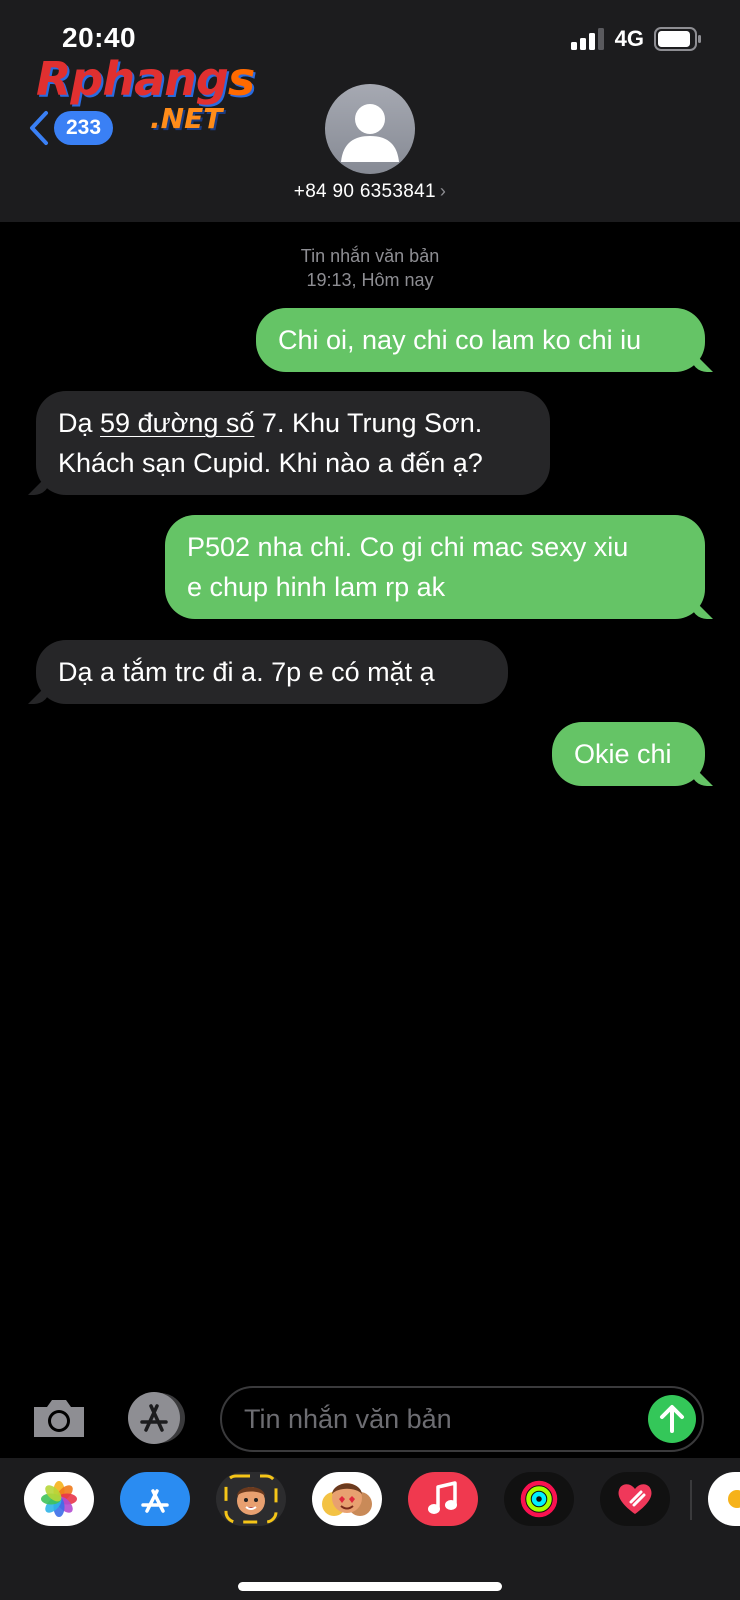  I want to click on send-arrow-icon, so click(672, 1419).